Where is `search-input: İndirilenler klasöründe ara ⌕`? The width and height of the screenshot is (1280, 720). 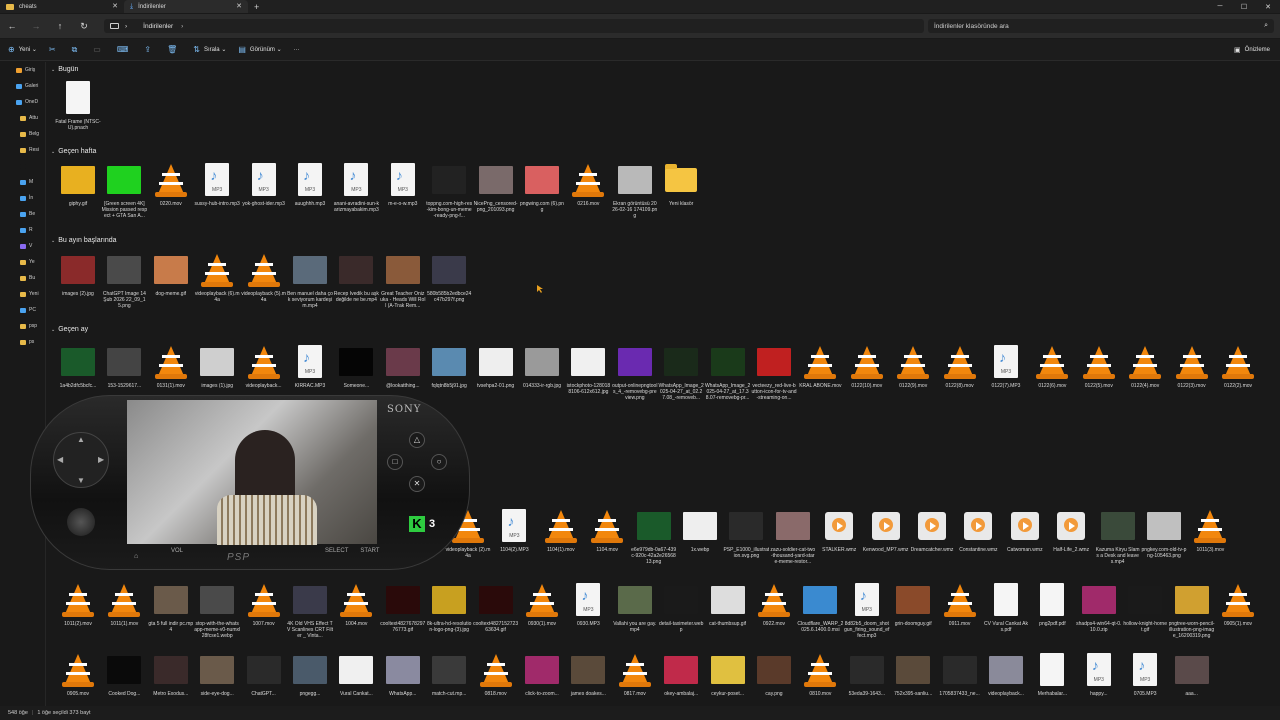
search-input: İndirilenler klasöründe ara ⌕ is located at coordinates (1101, 26).